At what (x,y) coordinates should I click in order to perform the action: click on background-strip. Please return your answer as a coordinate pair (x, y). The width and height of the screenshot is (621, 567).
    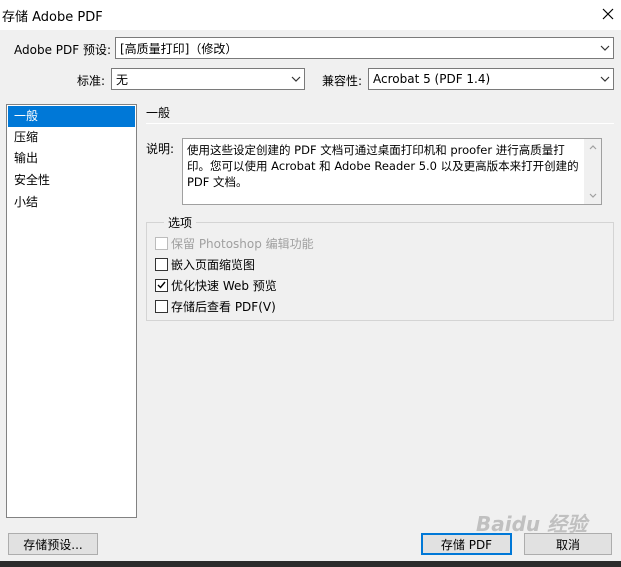
    Looking at the image, I should click on (310, 564).